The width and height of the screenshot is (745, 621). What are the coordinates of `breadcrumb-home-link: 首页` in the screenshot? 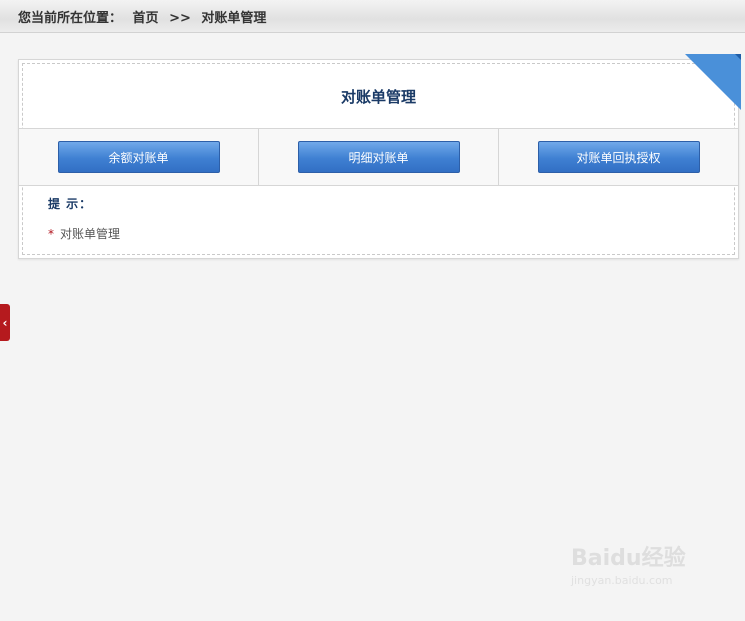 It's located at (146, 18).